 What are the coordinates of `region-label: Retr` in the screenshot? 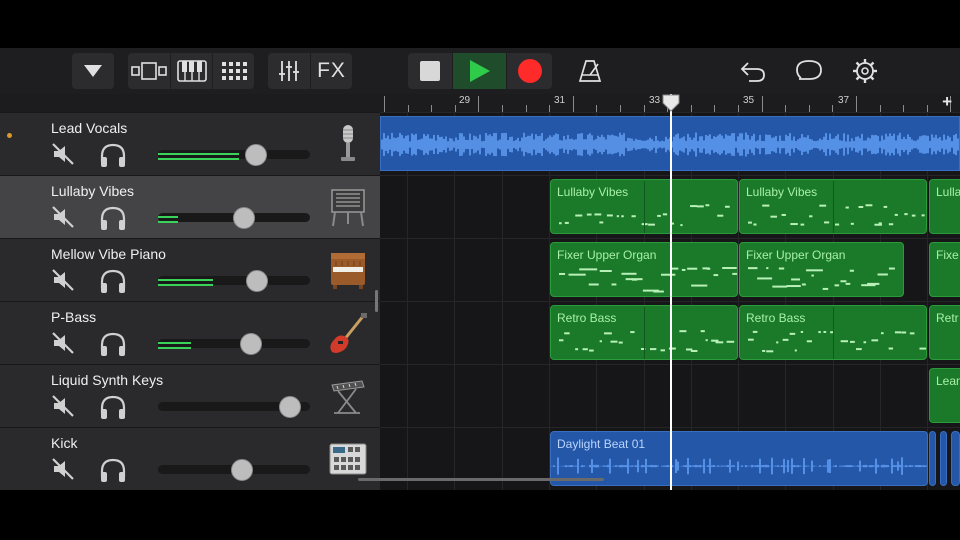 It's located at (947, 318).